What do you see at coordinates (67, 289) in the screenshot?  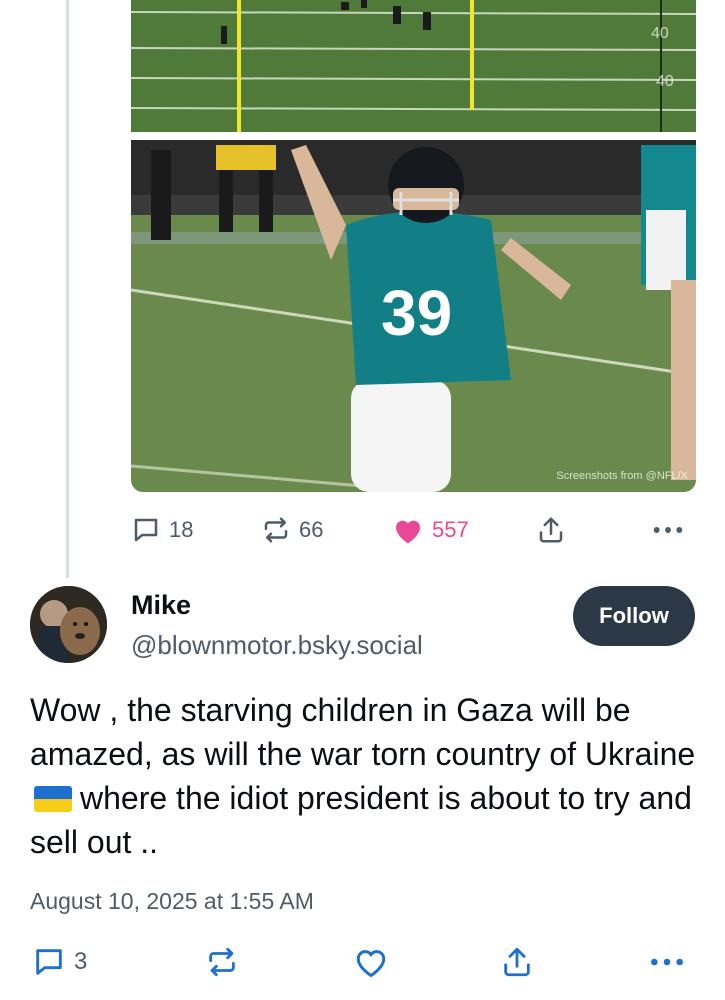 I see `thread-connector-line` at bounding box center [67, 289].